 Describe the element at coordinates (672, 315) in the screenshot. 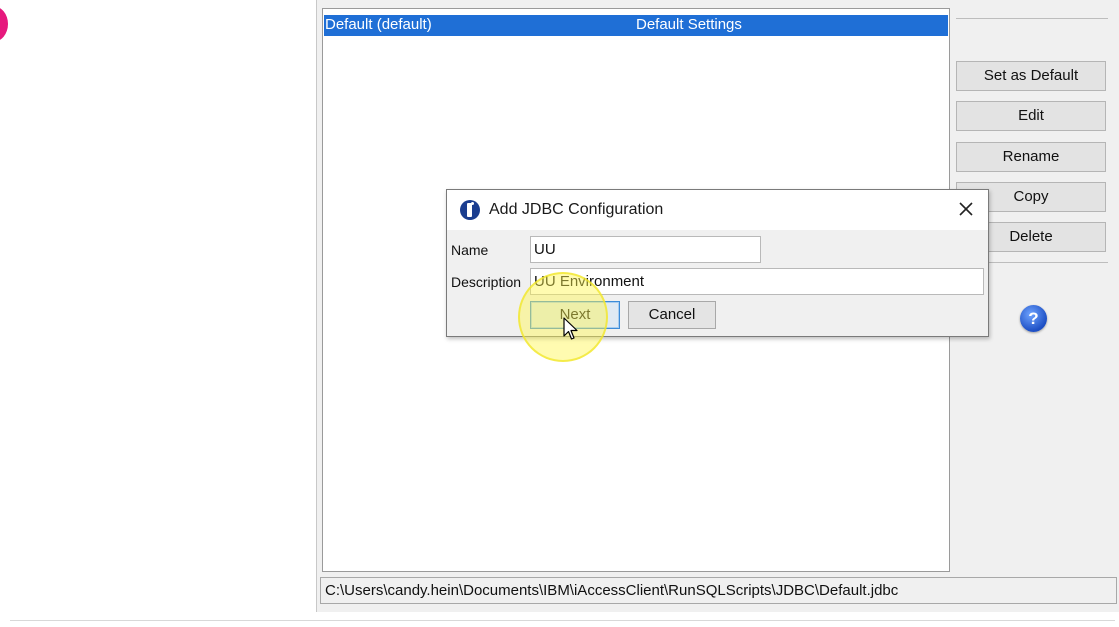

I see `cancel-button: Cancel` at that location.